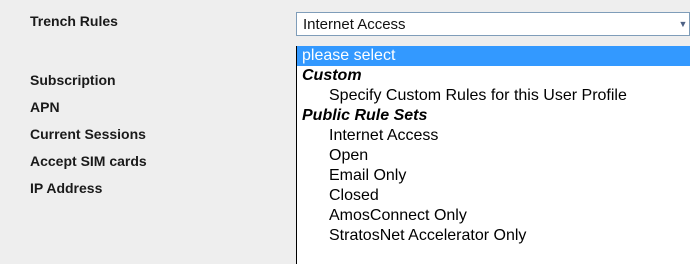 The width and height of the screenshot is (690, 264). What do you see at coordinates (493, 216) in the screenshot?
I see `dropdown-option: AmosConnect Only` at bounding box center [493, 216].